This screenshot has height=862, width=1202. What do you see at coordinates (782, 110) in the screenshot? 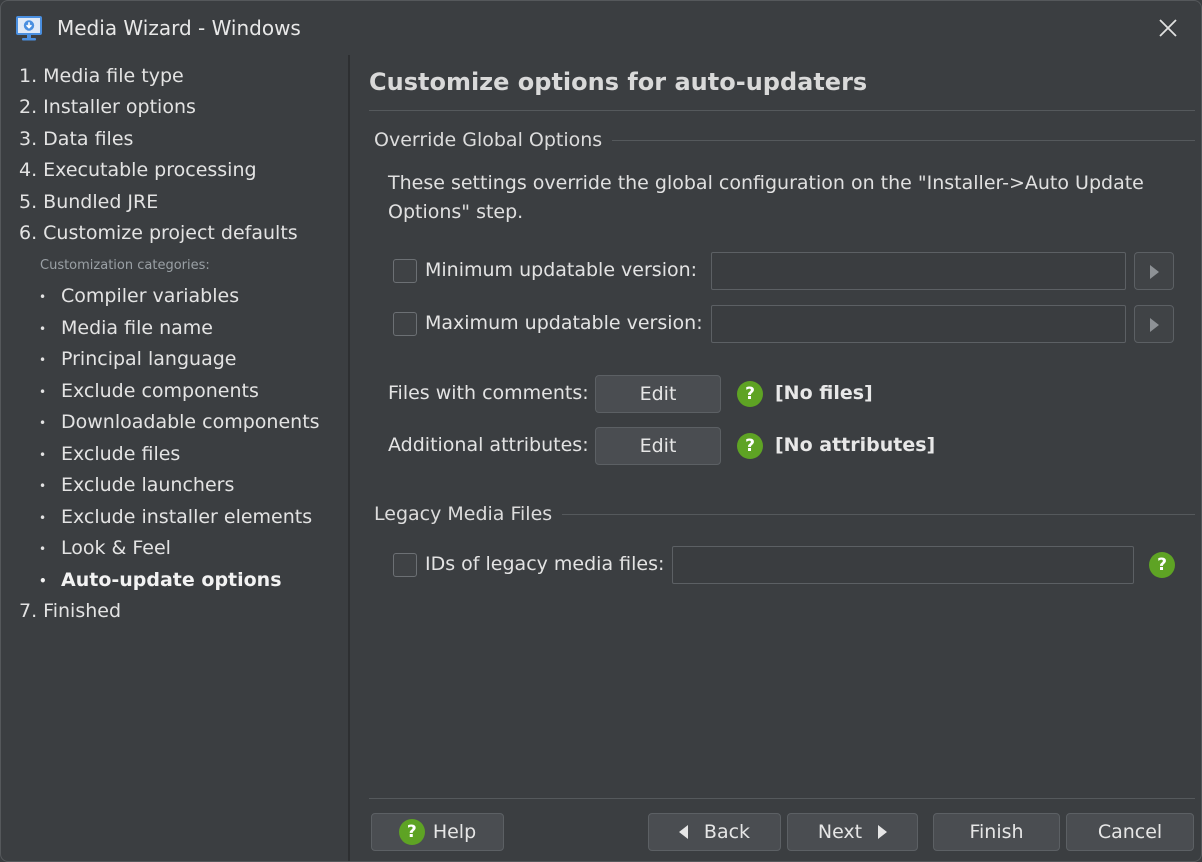
I see `title-divider` at bounding box center [782, 110].